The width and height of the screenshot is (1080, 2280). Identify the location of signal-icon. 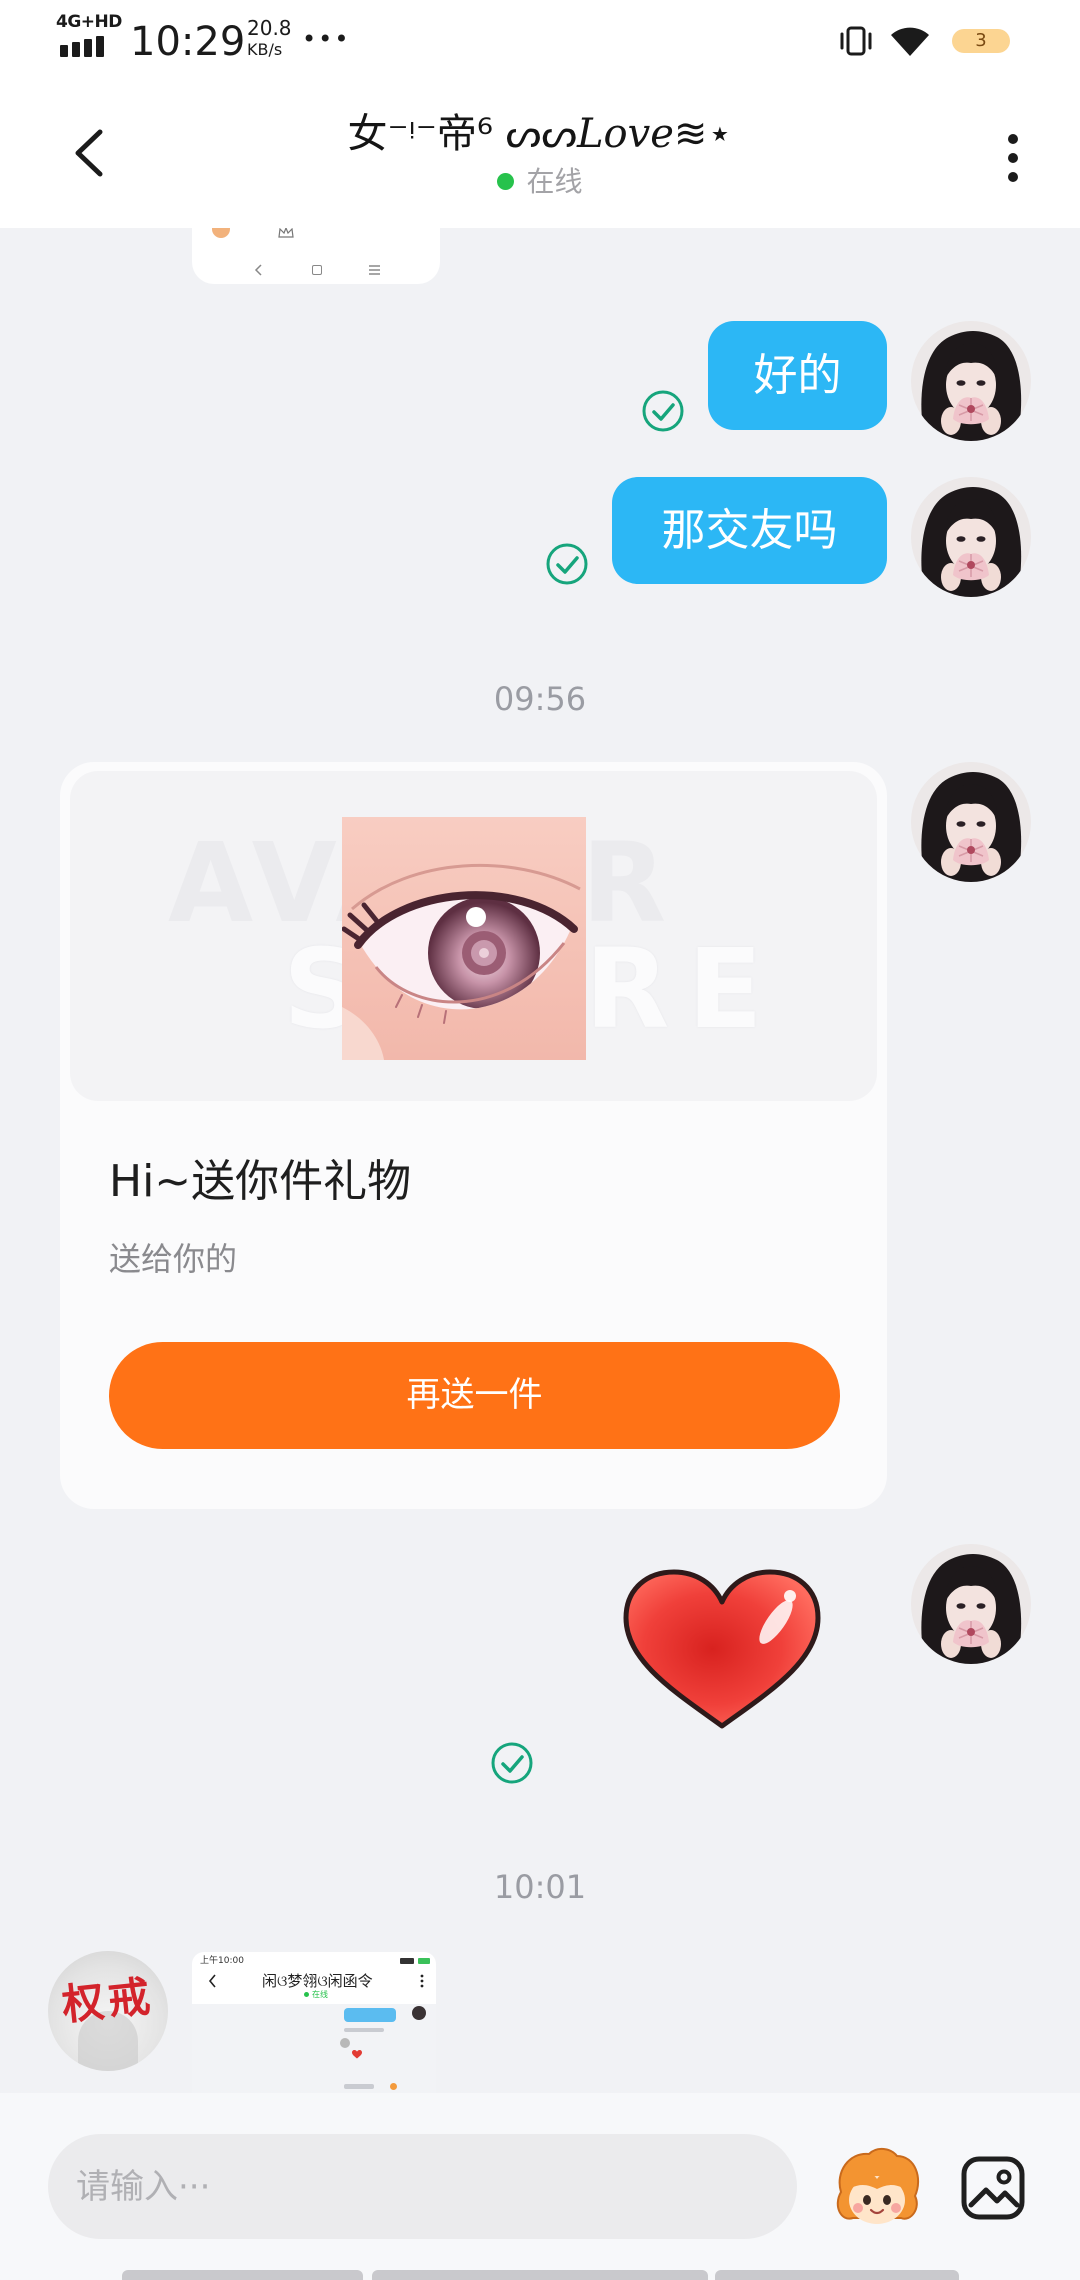
(83, 46).